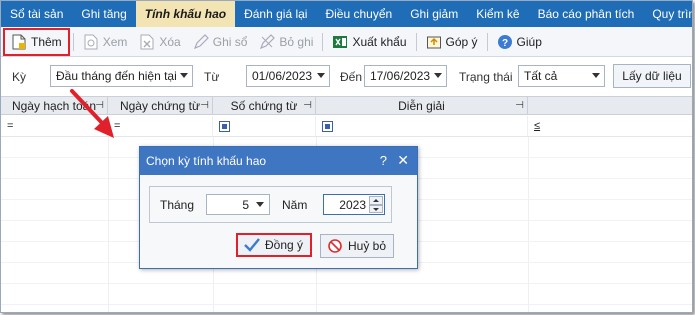 The height and width of the screenshot is (315, 695). I want to click on load-data-button: Lấy dữ liệu, so click(652, 76).